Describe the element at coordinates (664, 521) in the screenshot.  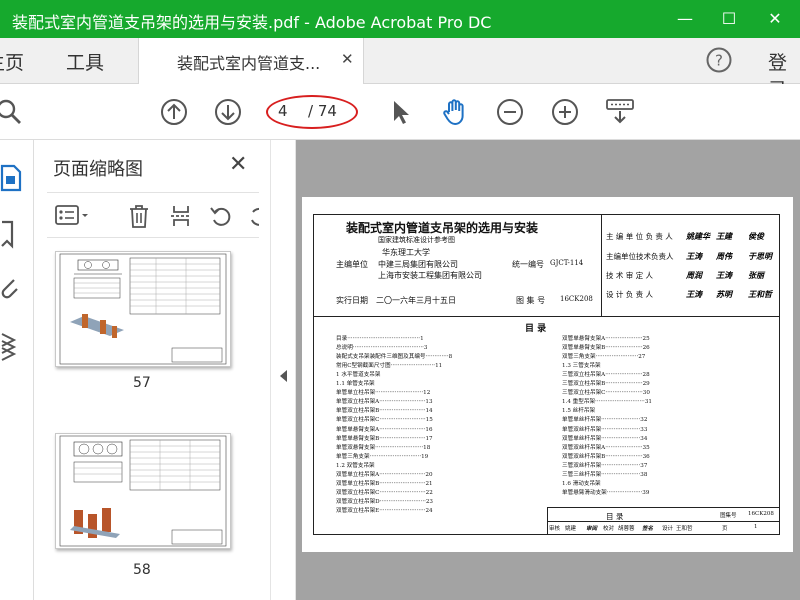
I see `title-block-rule` at that location.